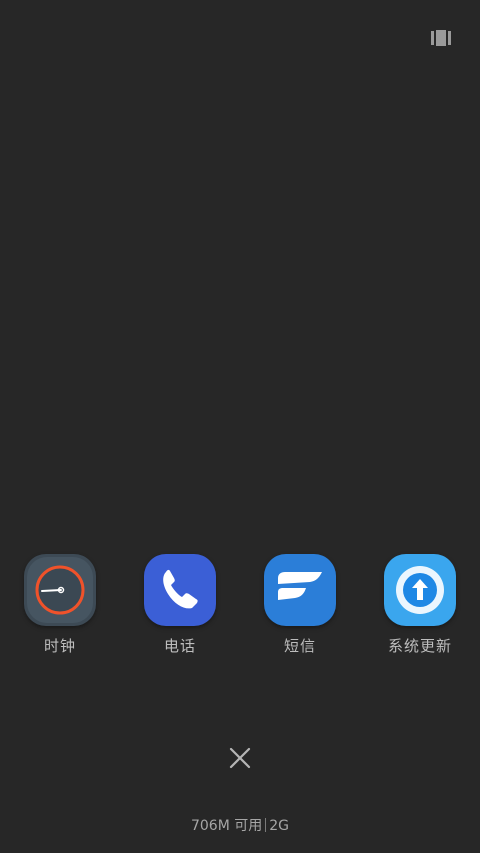  I want to click on phone-icon, so click(180, 590).